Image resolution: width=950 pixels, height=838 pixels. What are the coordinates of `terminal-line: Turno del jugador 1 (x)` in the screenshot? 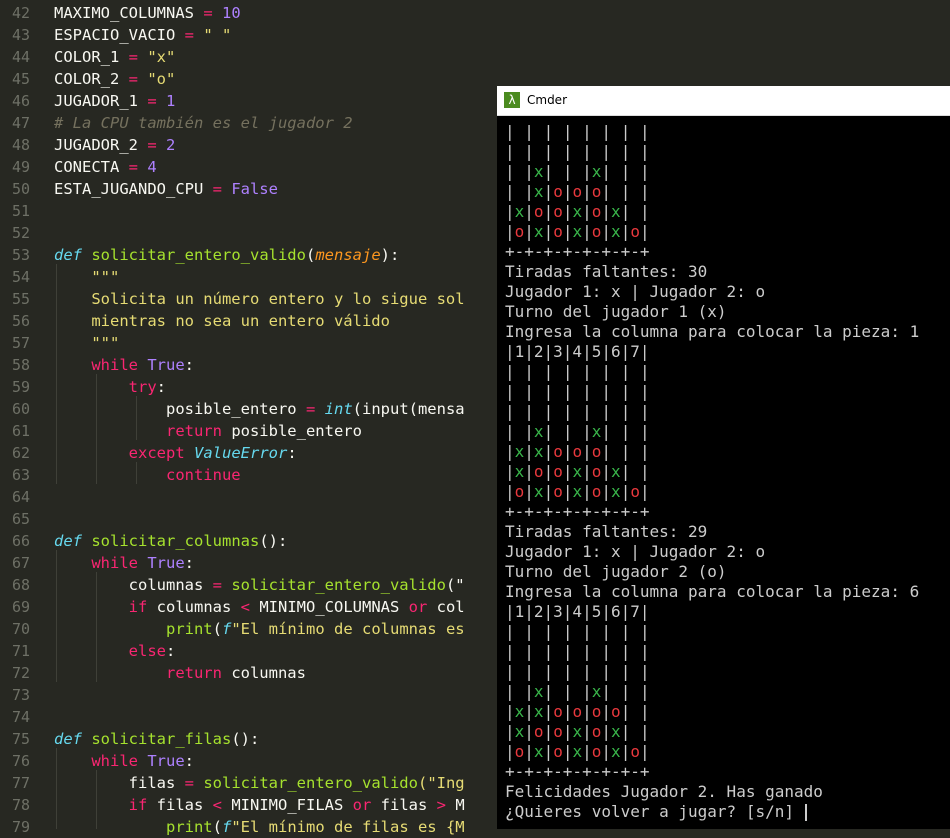 It's located at (616, 311).